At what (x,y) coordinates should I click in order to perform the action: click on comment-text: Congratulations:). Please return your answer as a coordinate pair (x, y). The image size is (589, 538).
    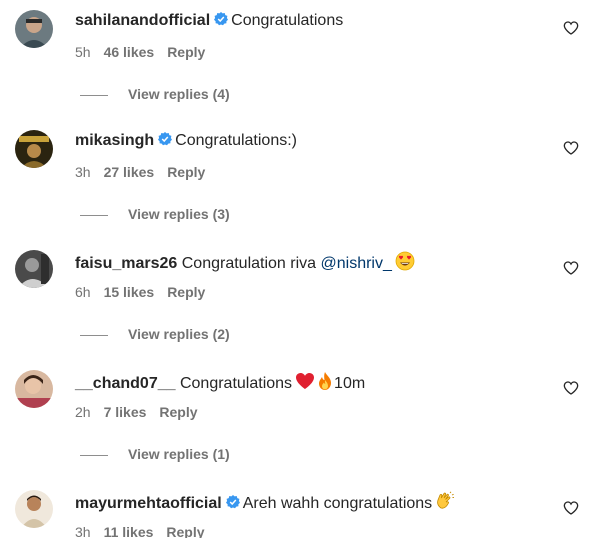
    Looking at the image, I should click on (236, 140).